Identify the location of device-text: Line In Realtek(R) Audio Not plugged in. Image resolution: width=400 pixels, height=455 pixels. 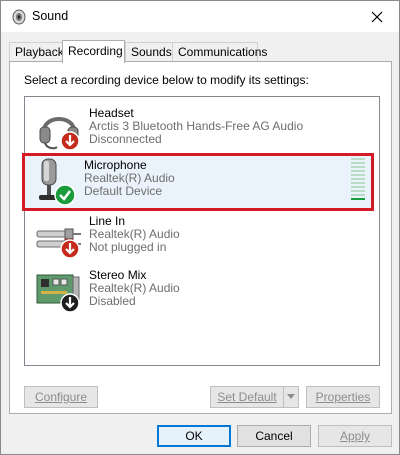
(134, 234).